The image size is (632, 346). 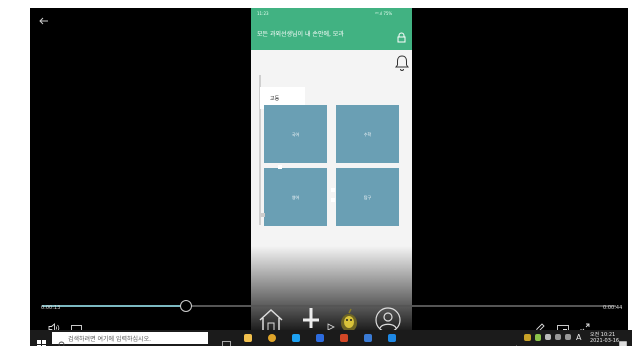 I want to click on mini-player-icon, so click(x=563, y=324).